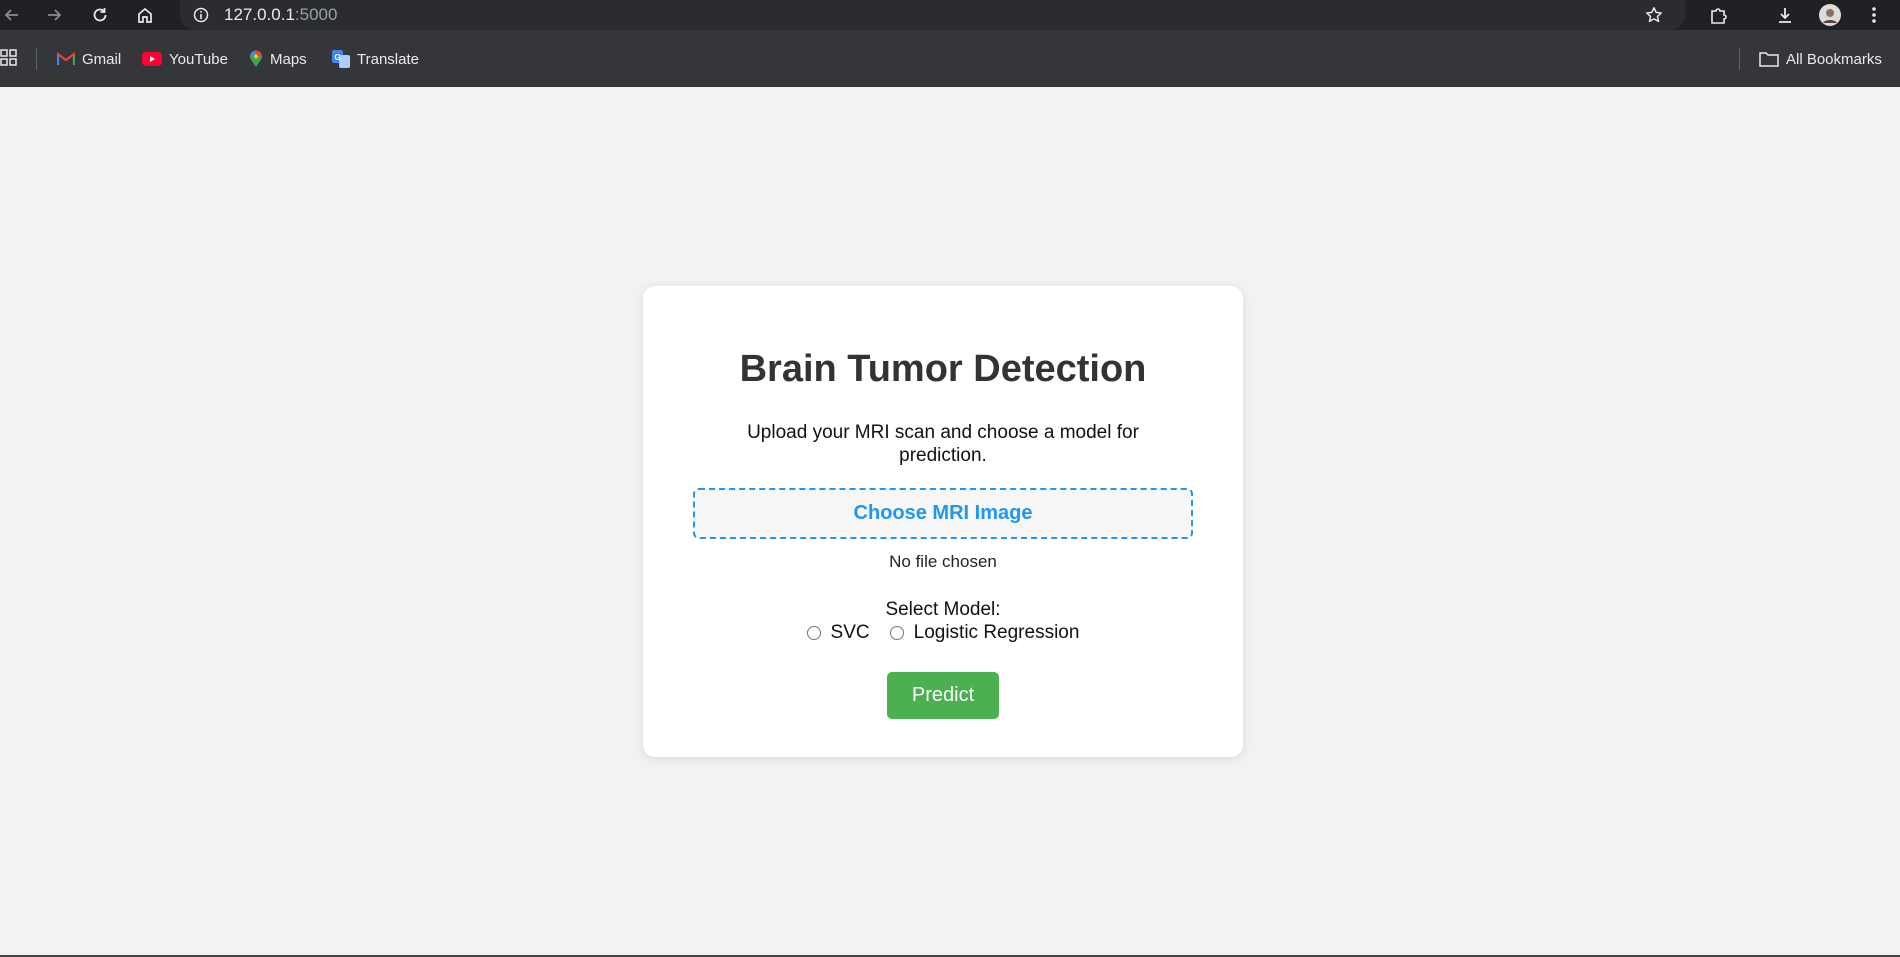 Image resolution: width=1900 pixels, height=957 pixels. What do you see at coordinates (100, 15) in the screenshot?
I see `reload-icon` at bounding box center [100, 15].